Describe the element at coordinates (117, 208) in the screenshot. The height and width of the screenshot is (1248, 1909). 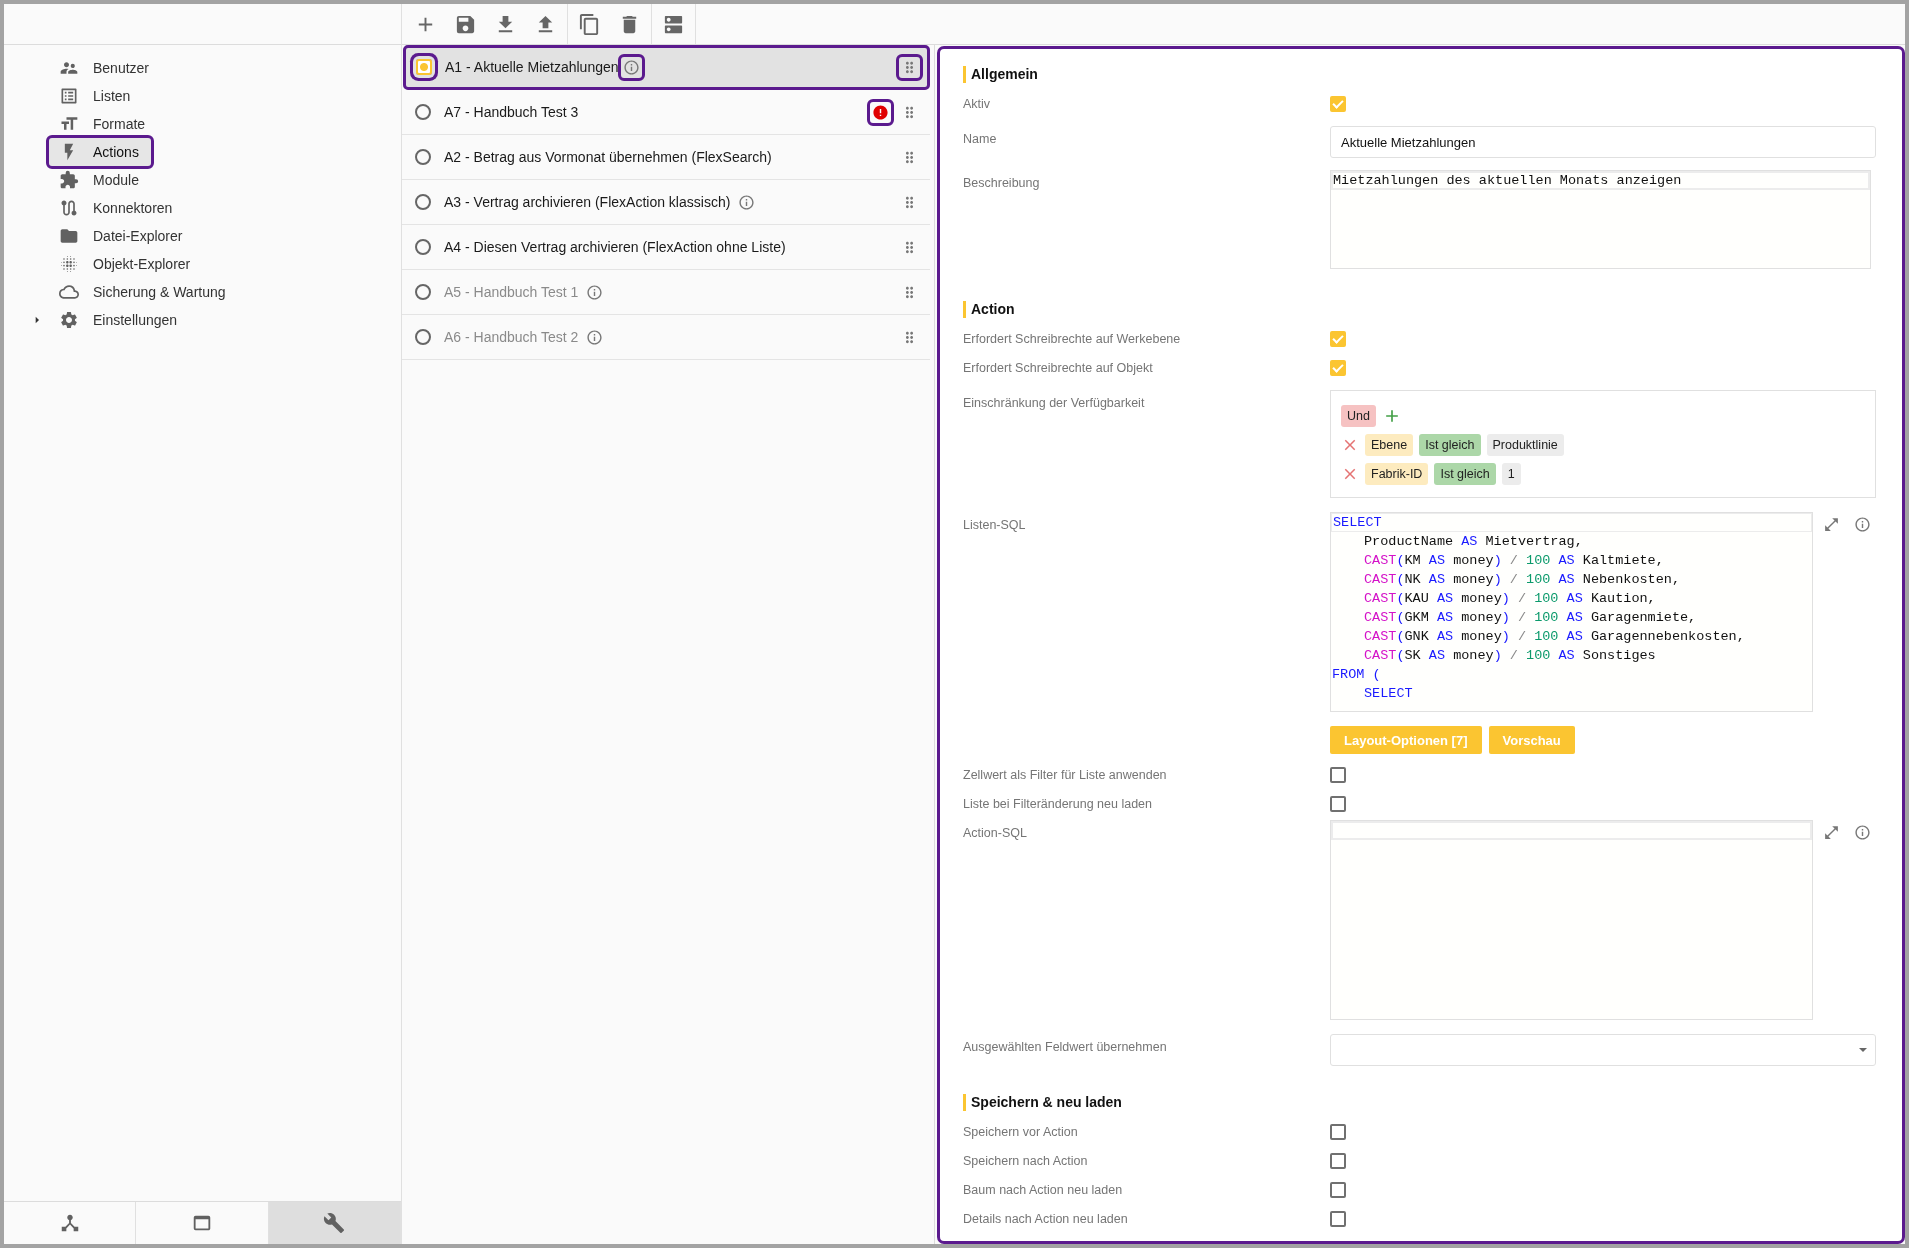
I see `sidebar-item: Konnektoren` at that location.